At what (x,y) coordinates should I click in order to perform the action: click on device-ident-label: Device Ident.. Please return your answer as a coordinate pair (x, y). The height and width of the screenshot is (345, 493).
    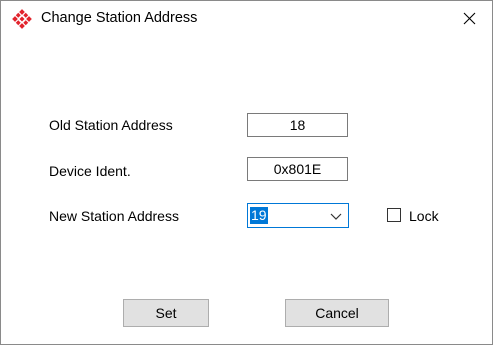
    Looking at the image, I should click on (90, 171).